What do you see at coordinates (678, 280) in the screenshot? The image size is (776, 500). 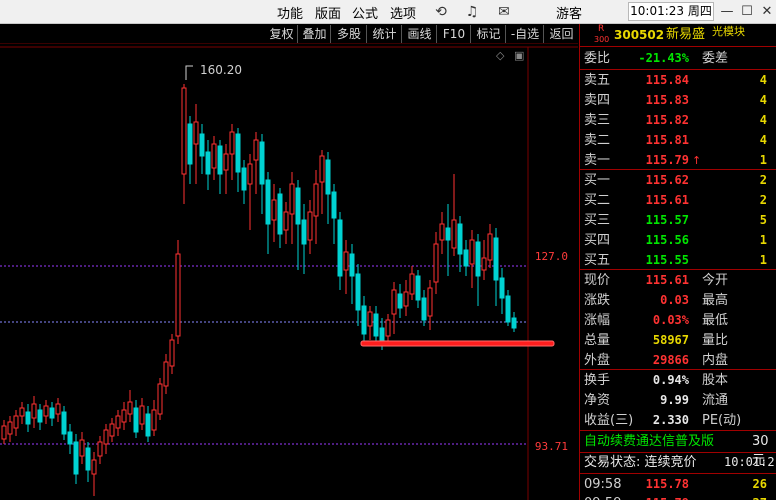 I see `stat-row: 现价 115.61 今开` at bounding box center [678, 280].